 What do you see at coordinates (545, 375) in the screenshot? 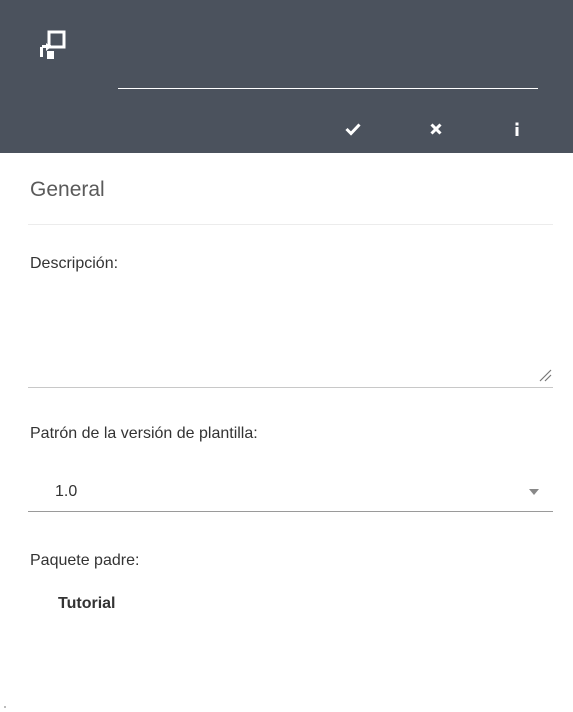
I see `resize-grip-icon` at bounding box center [545, 375].